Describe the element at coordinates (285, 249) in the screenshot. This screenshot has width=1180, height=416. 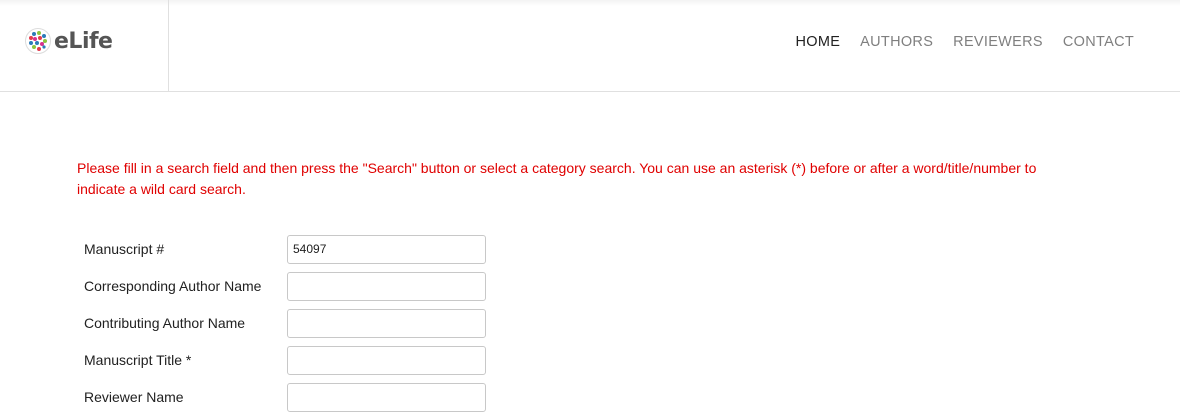
I see `manuscript-number-row: Manuscript #` at that location.